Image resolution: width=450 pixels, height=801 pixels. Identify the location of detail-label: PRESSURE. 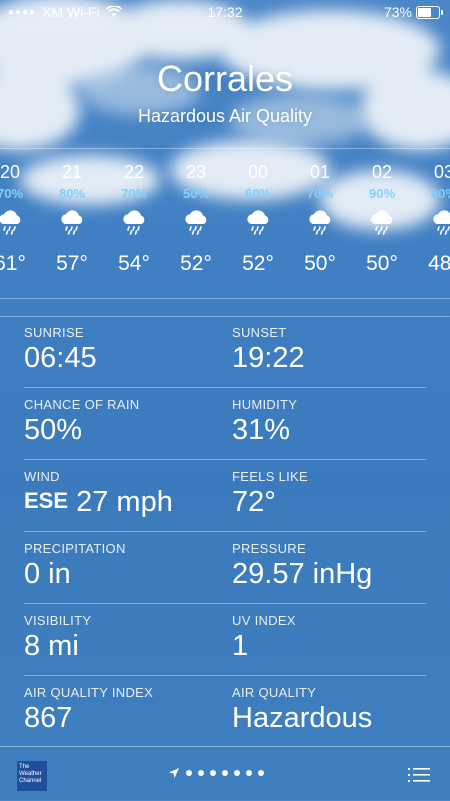
(269, 548).